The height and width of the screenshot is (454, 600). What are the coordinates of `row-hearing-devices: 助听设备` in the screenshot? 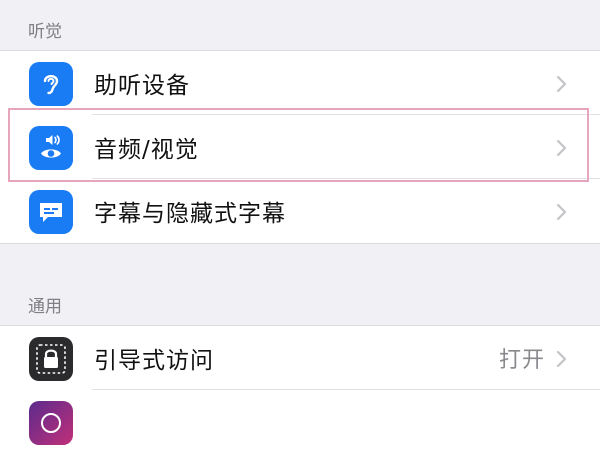 It's located at (300, 83).